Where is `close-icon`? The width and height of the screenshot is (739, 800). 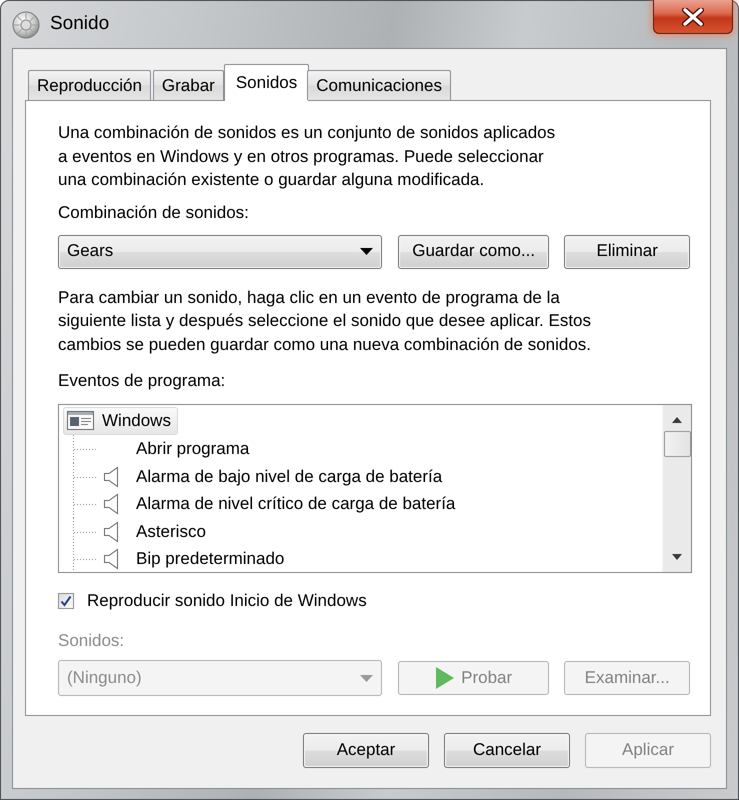 close-icon is located at coordinates (693, 17).